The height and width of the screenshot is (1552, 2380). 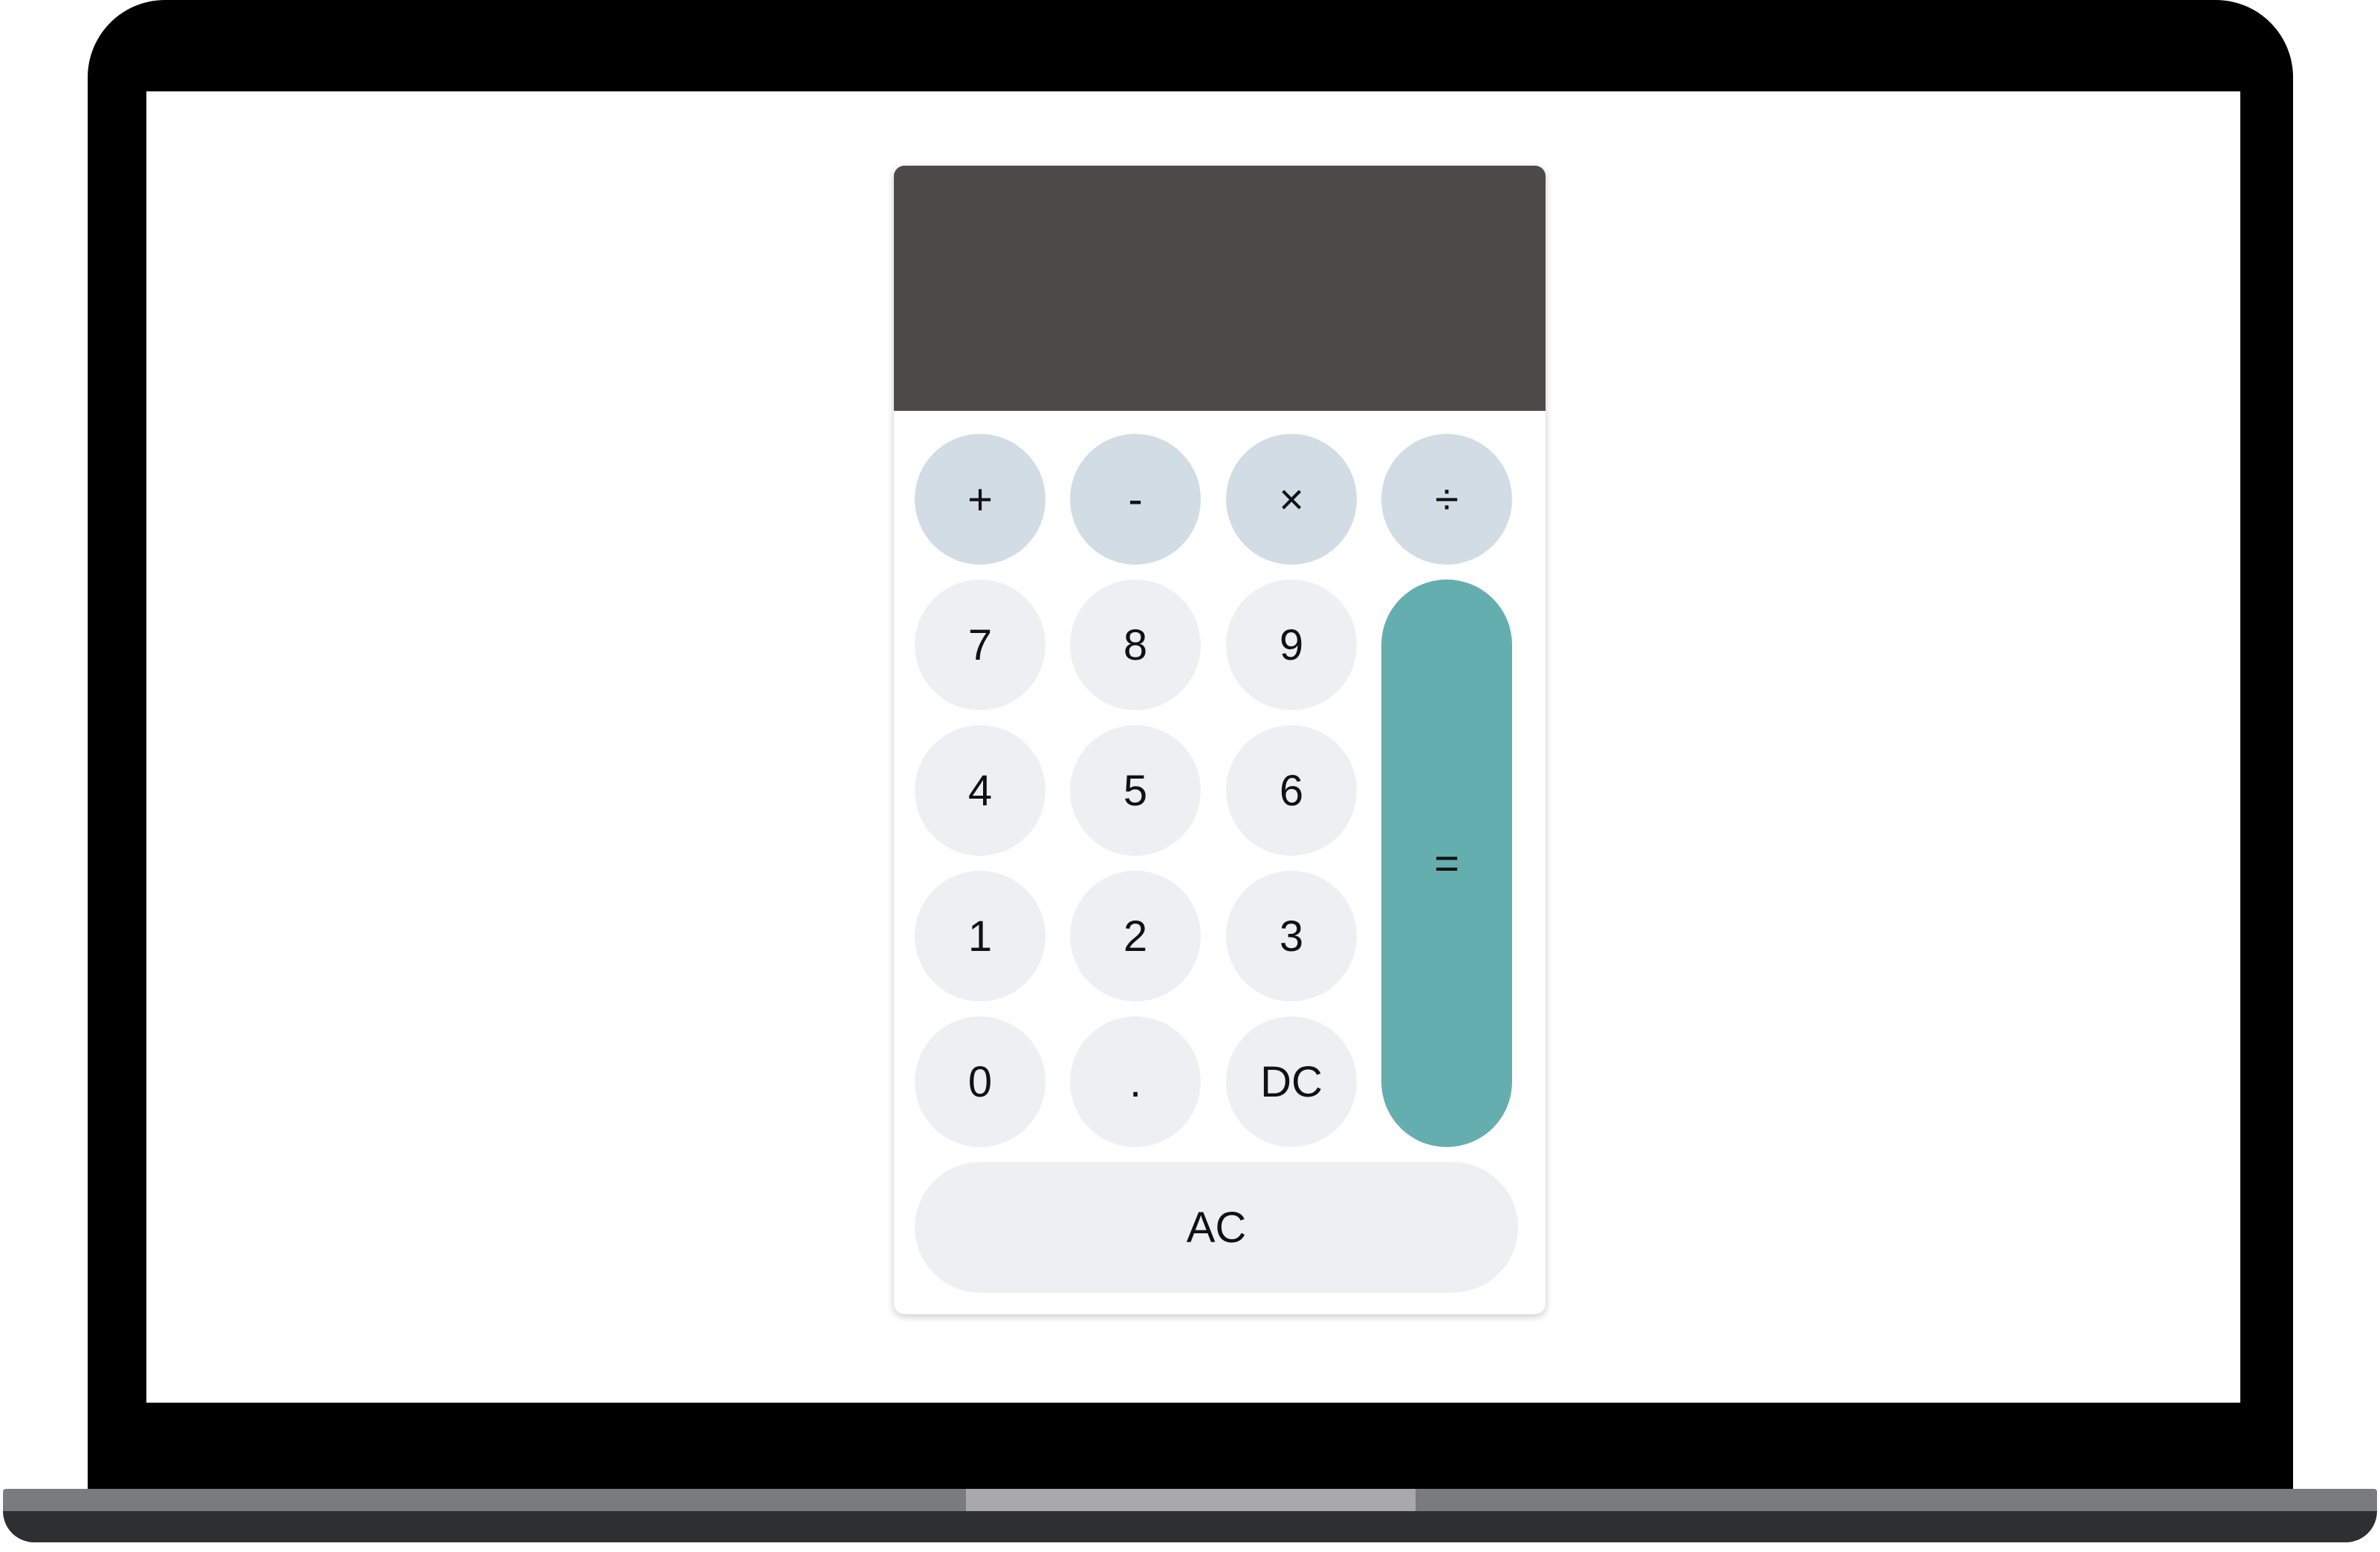 I want to click on decimal-button: ., so click(x=1135, y=1081).